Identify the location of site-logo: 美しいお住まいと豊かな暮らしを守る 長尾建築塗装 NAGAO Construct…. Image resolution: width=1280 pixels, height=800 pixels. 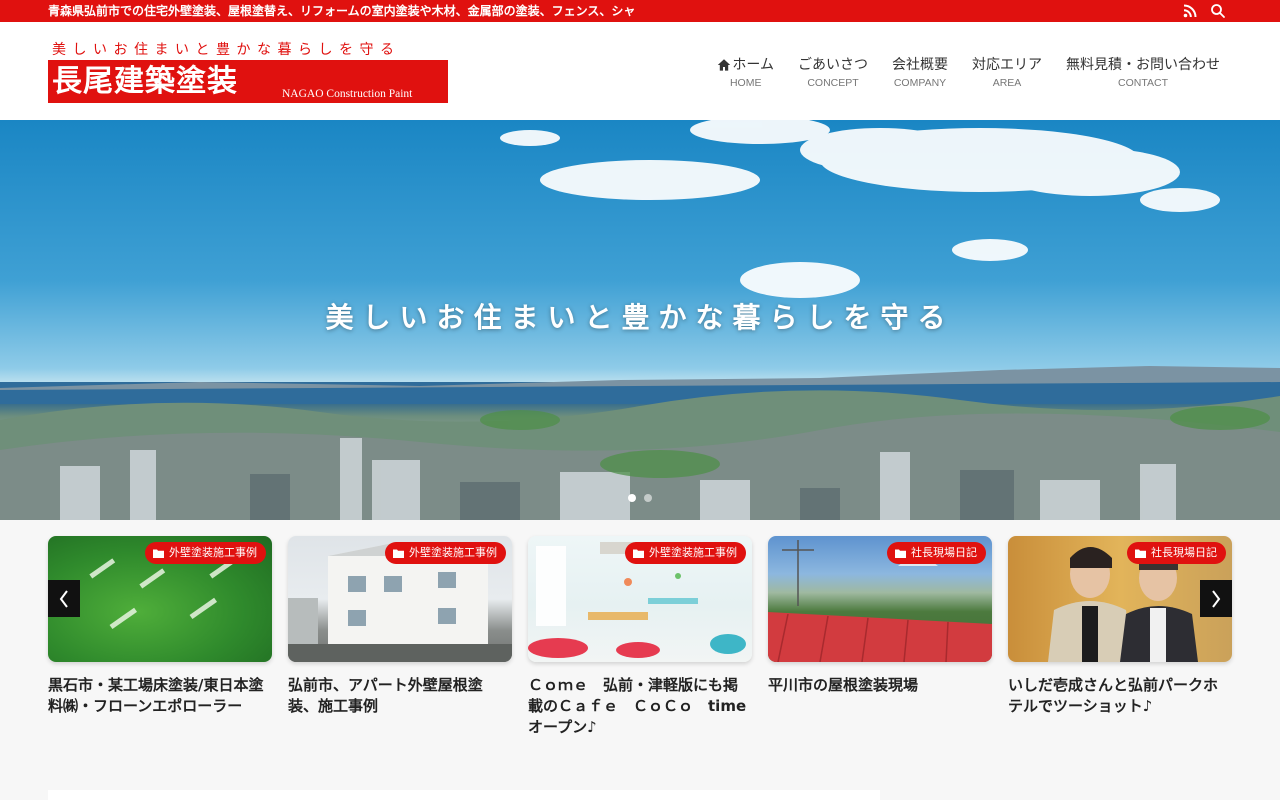
(248, 73).